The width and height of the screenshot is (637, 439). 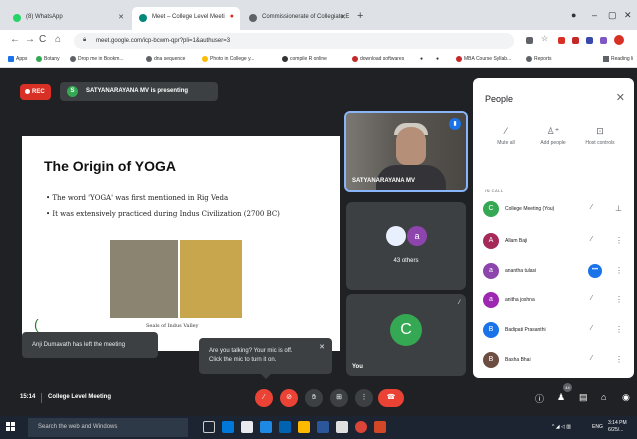 I want to click on avatar, so click(x=396, y=236).